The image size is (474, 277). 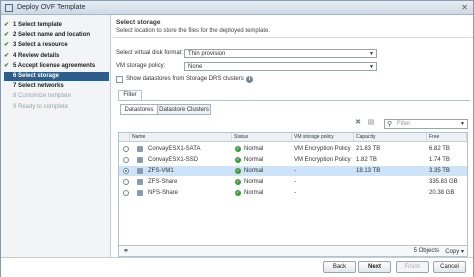 I want to click on search-placeholder: Filter, so click(x=404, y=124).